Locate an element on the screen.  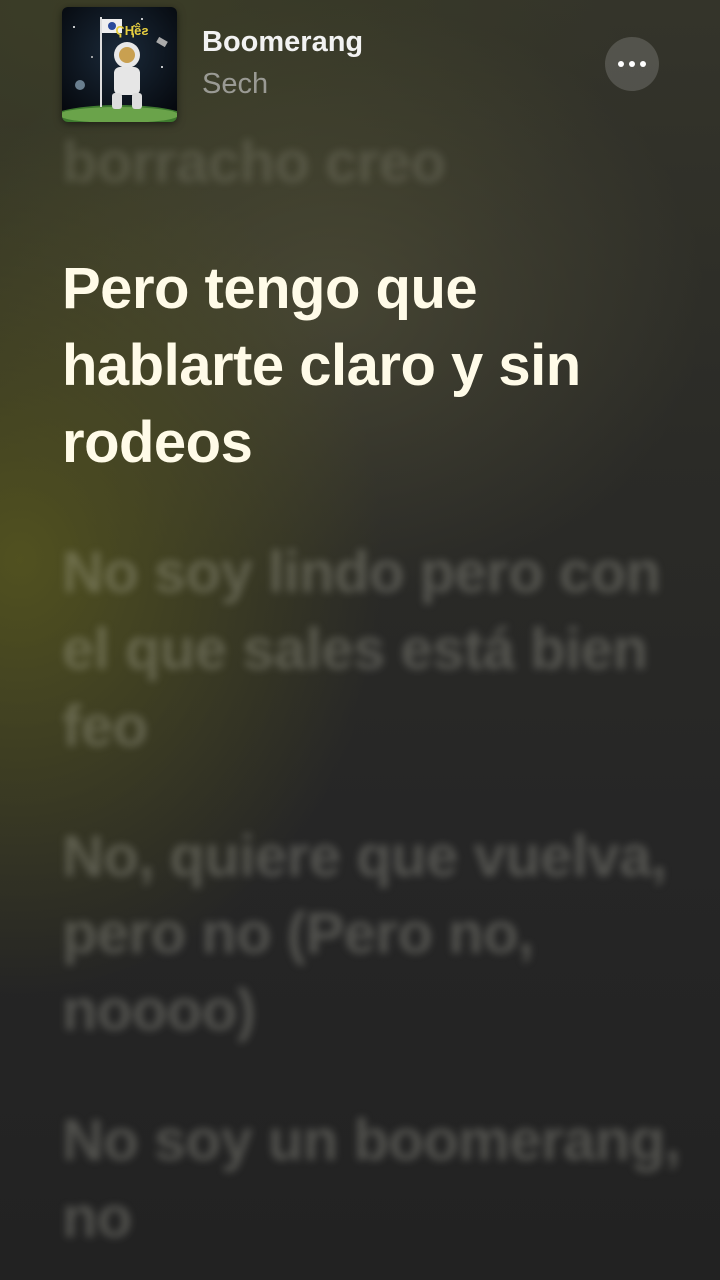
album-artwork: ҀҢ̂ẽ̂ƨ is located at coordinates (119, 64).